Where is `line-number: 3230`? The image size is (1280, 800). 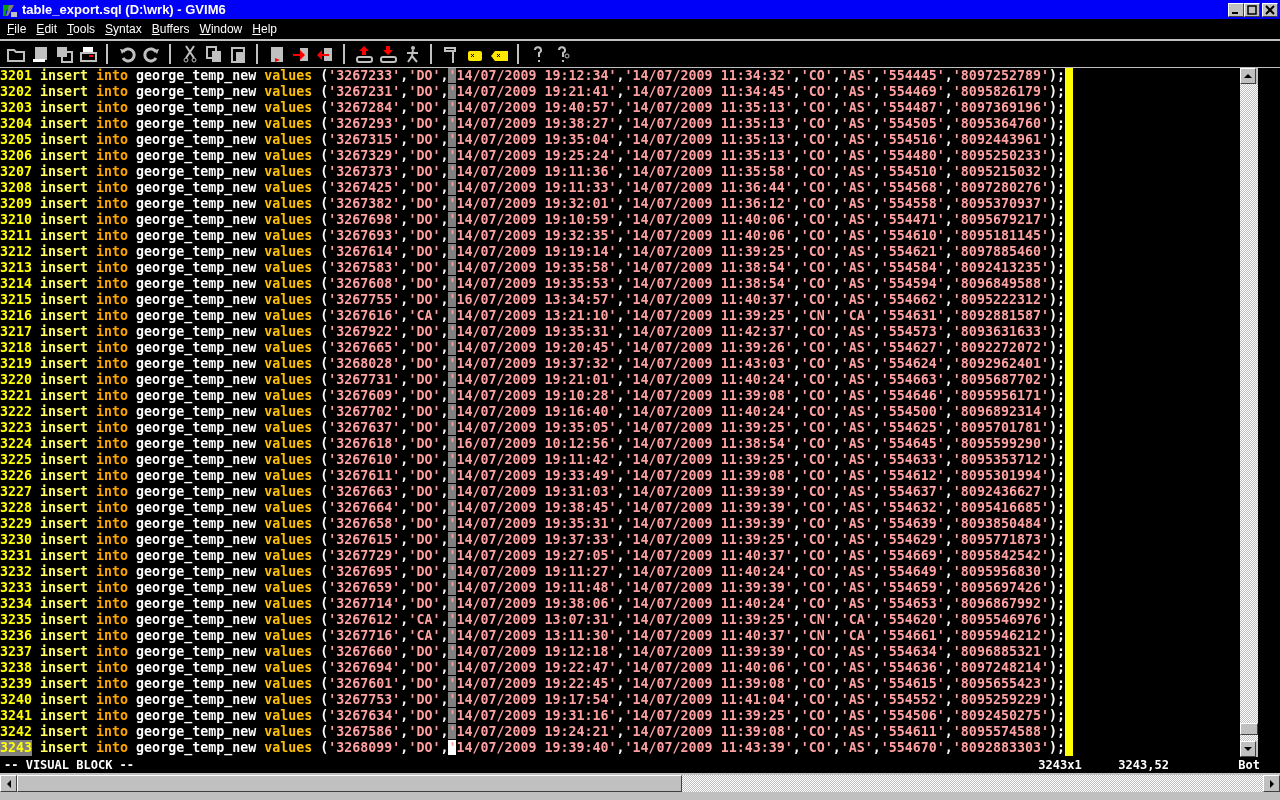
line-number: 3230 is located at coordinates (16, 540).